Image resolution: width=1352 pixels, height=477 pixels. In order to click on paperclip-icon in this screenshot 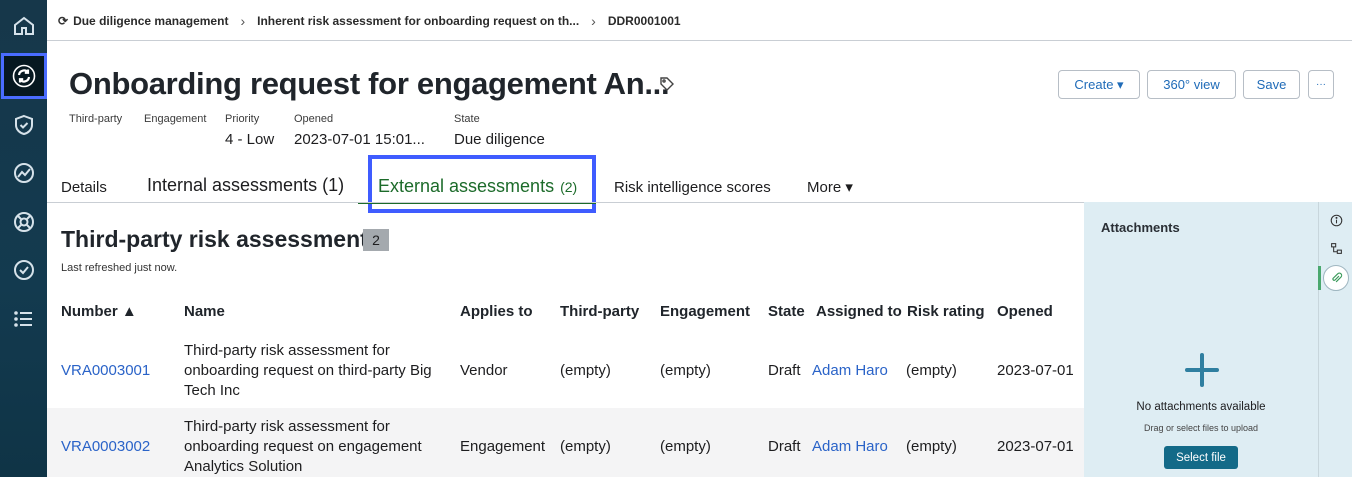, I will do `click(1336, 278)`.